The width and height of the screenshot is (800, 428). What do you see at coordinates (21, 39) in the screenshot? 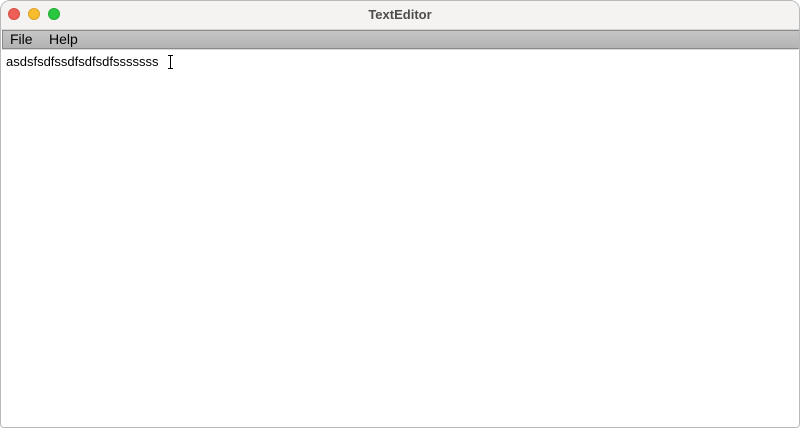
I see `menu-file: File` at bounding box center [21, 39].